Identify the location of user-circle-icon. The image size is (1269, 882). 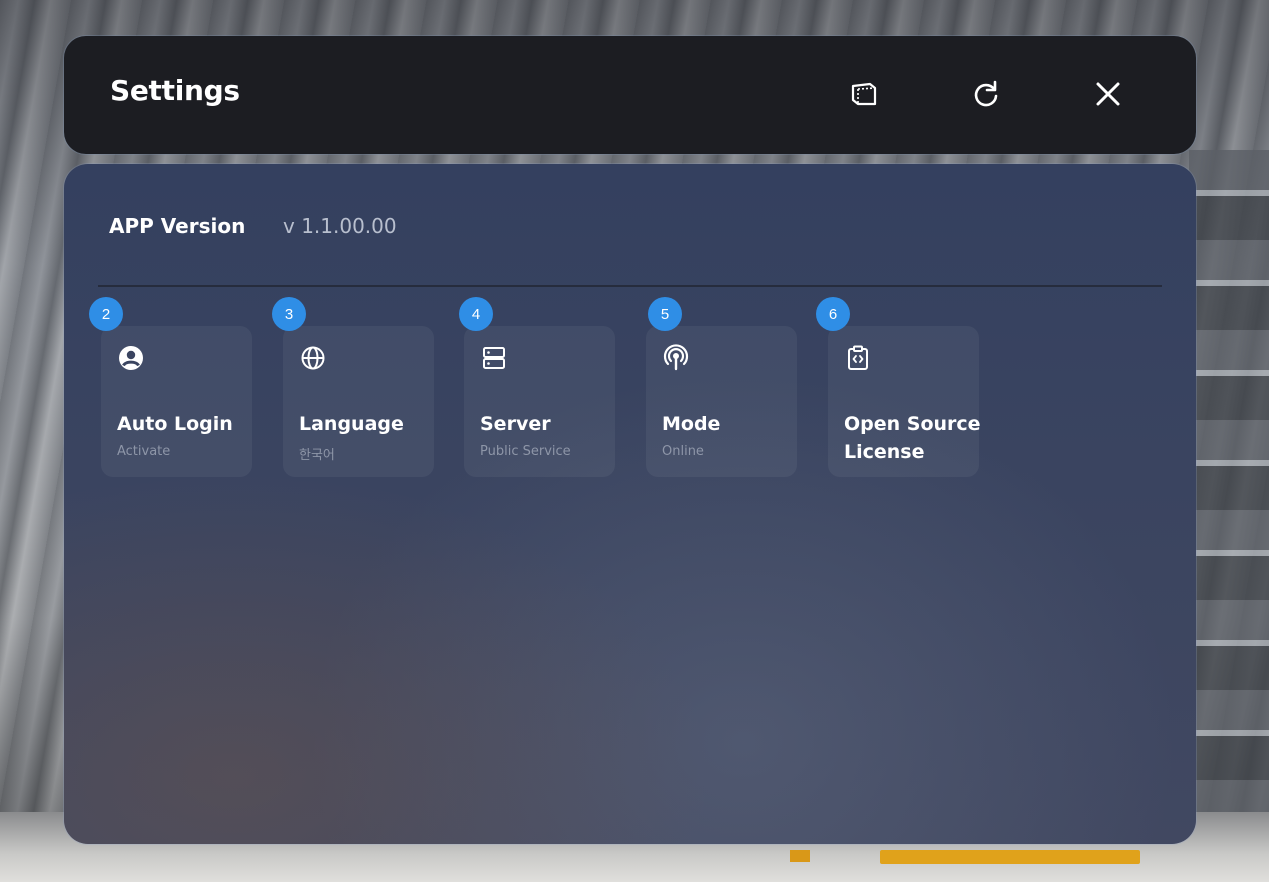
(131, 358).